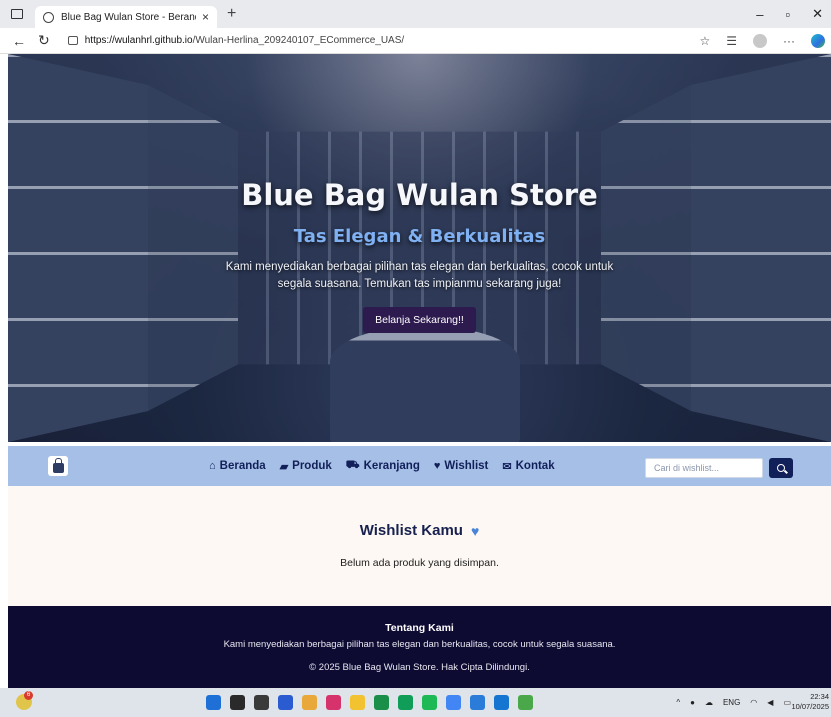 Image resolution: width=831 pixels, height=717 pixels. Describe the element at coordinates (709, 702) in the screenshot. I see `tray-cloud-icon: ☁` at that location.